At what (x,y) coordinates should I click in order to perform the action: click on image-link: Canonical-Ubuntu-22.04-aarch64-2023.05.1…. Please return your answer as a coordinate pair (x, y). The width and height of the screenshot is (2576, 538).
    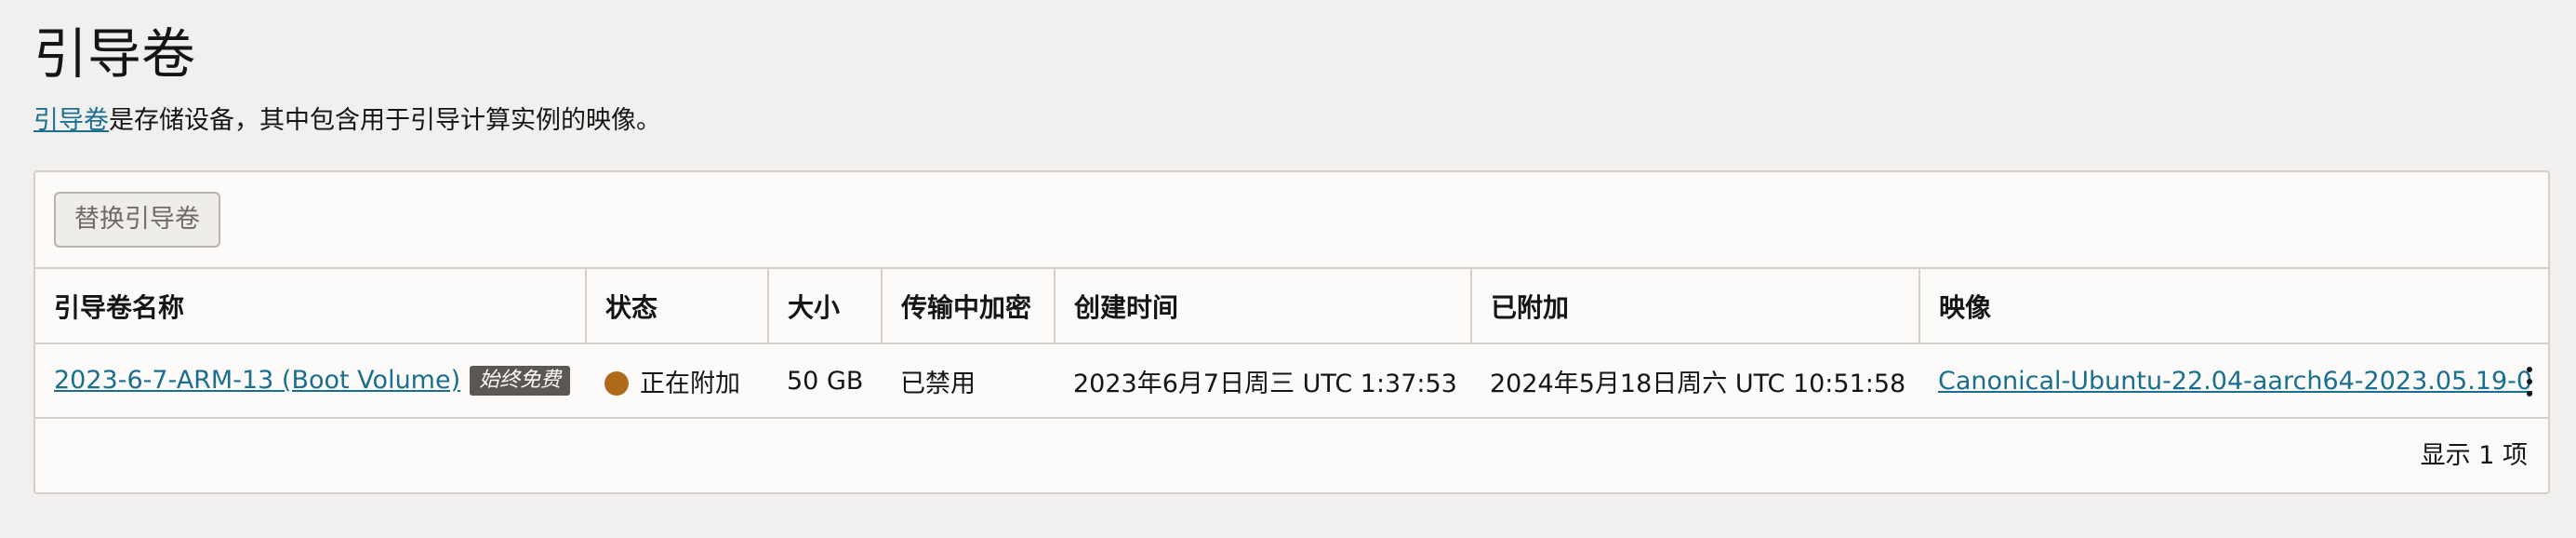
    Looking at the image, I should click on (2235, 382).